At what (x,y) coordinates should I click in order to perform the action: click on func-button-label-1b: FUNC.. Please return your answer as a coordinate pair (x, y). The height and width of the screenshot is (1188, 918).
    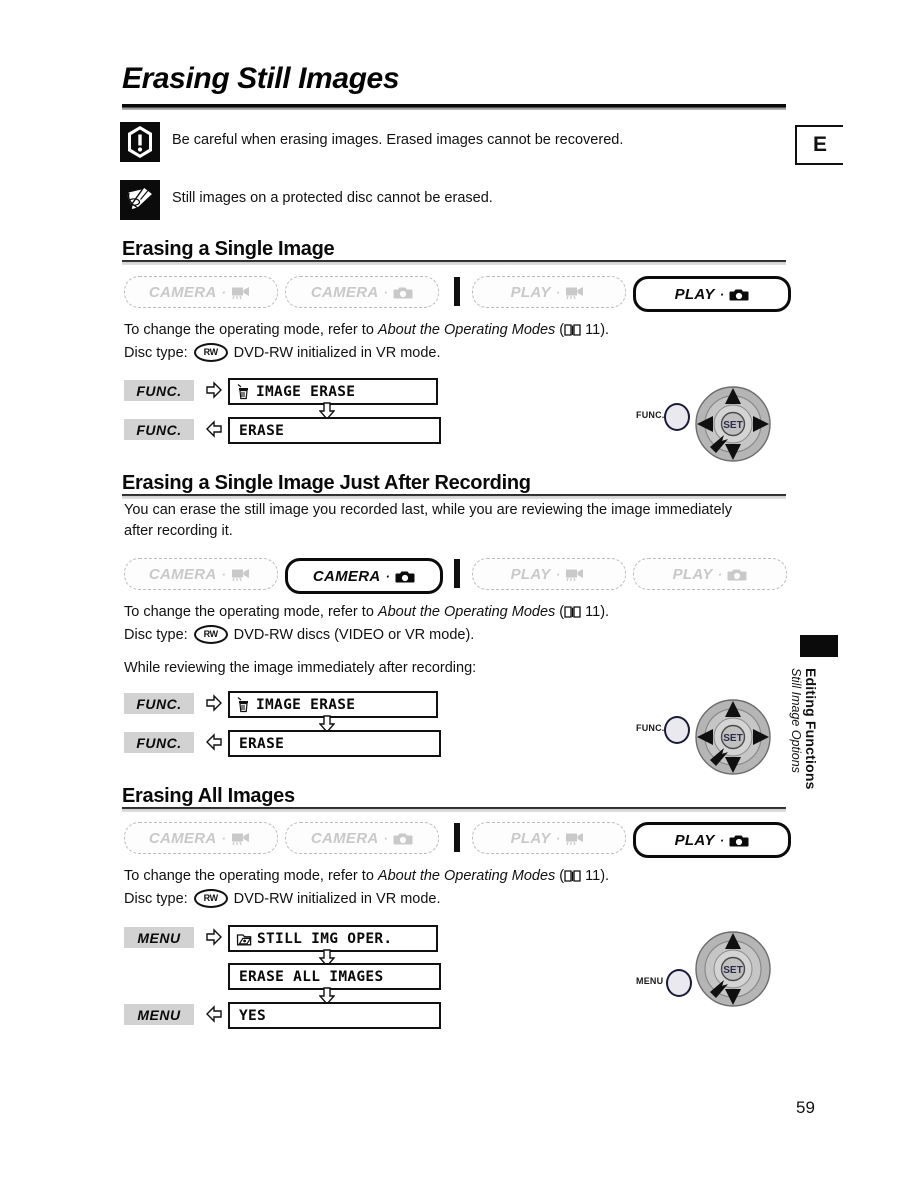
    Looking at the image, I should click on (159, 429).